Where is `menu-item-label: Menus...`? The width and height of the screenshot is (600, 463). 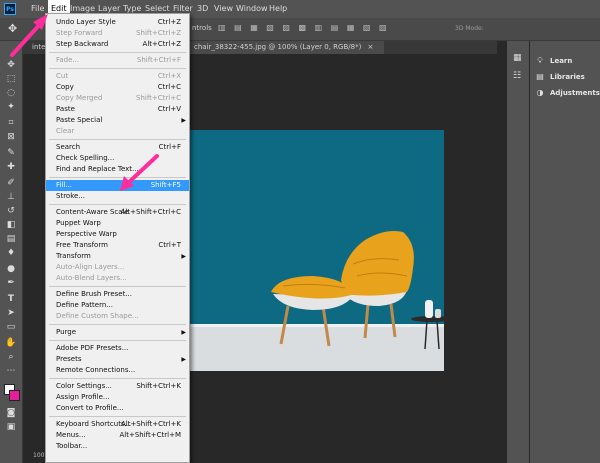 menu-item-label: Menus... is located at coordinates (71, 435).